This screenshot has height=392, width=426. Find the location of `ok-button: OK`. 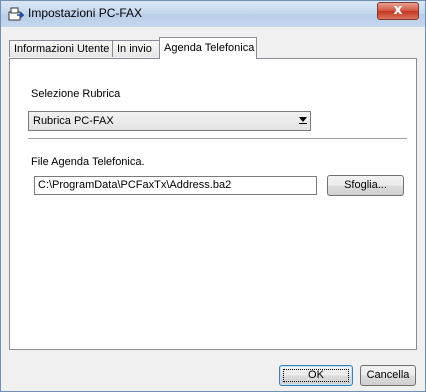

ok-button: OK is located at coordinates (316, 375).